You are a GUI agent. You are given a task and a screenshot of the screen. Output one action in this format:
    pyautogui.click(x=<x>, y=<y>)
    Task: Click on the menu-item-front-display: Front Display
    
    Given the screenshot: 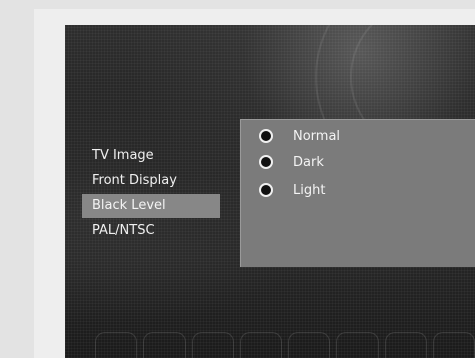 What is the action you would take?
    pyautogui.click(x=151, y=181)
    